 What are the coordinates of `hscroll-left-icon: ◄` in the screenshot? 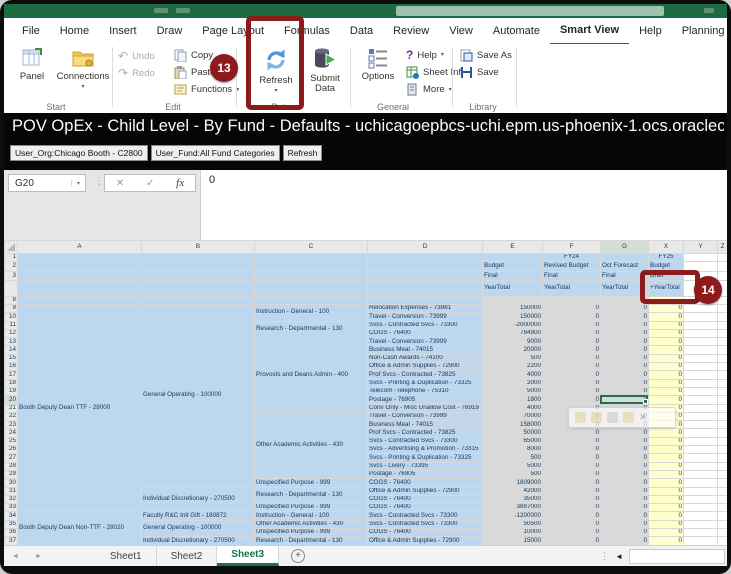 It's located at (619, 556).